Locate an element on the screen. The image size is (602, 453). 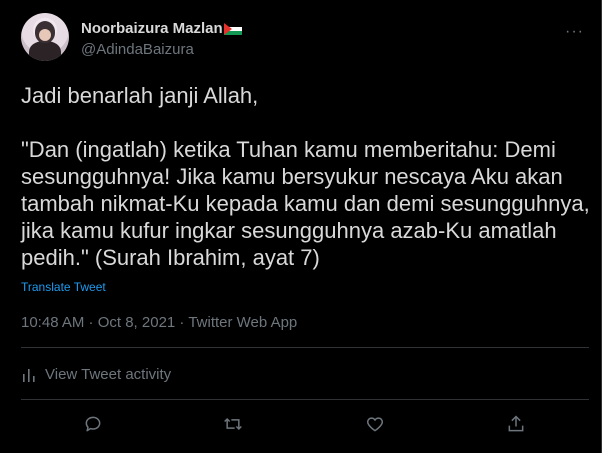
user-names: Noorbaizura Mazlan @AdindaBaizura is located at coordinates (161, 39).